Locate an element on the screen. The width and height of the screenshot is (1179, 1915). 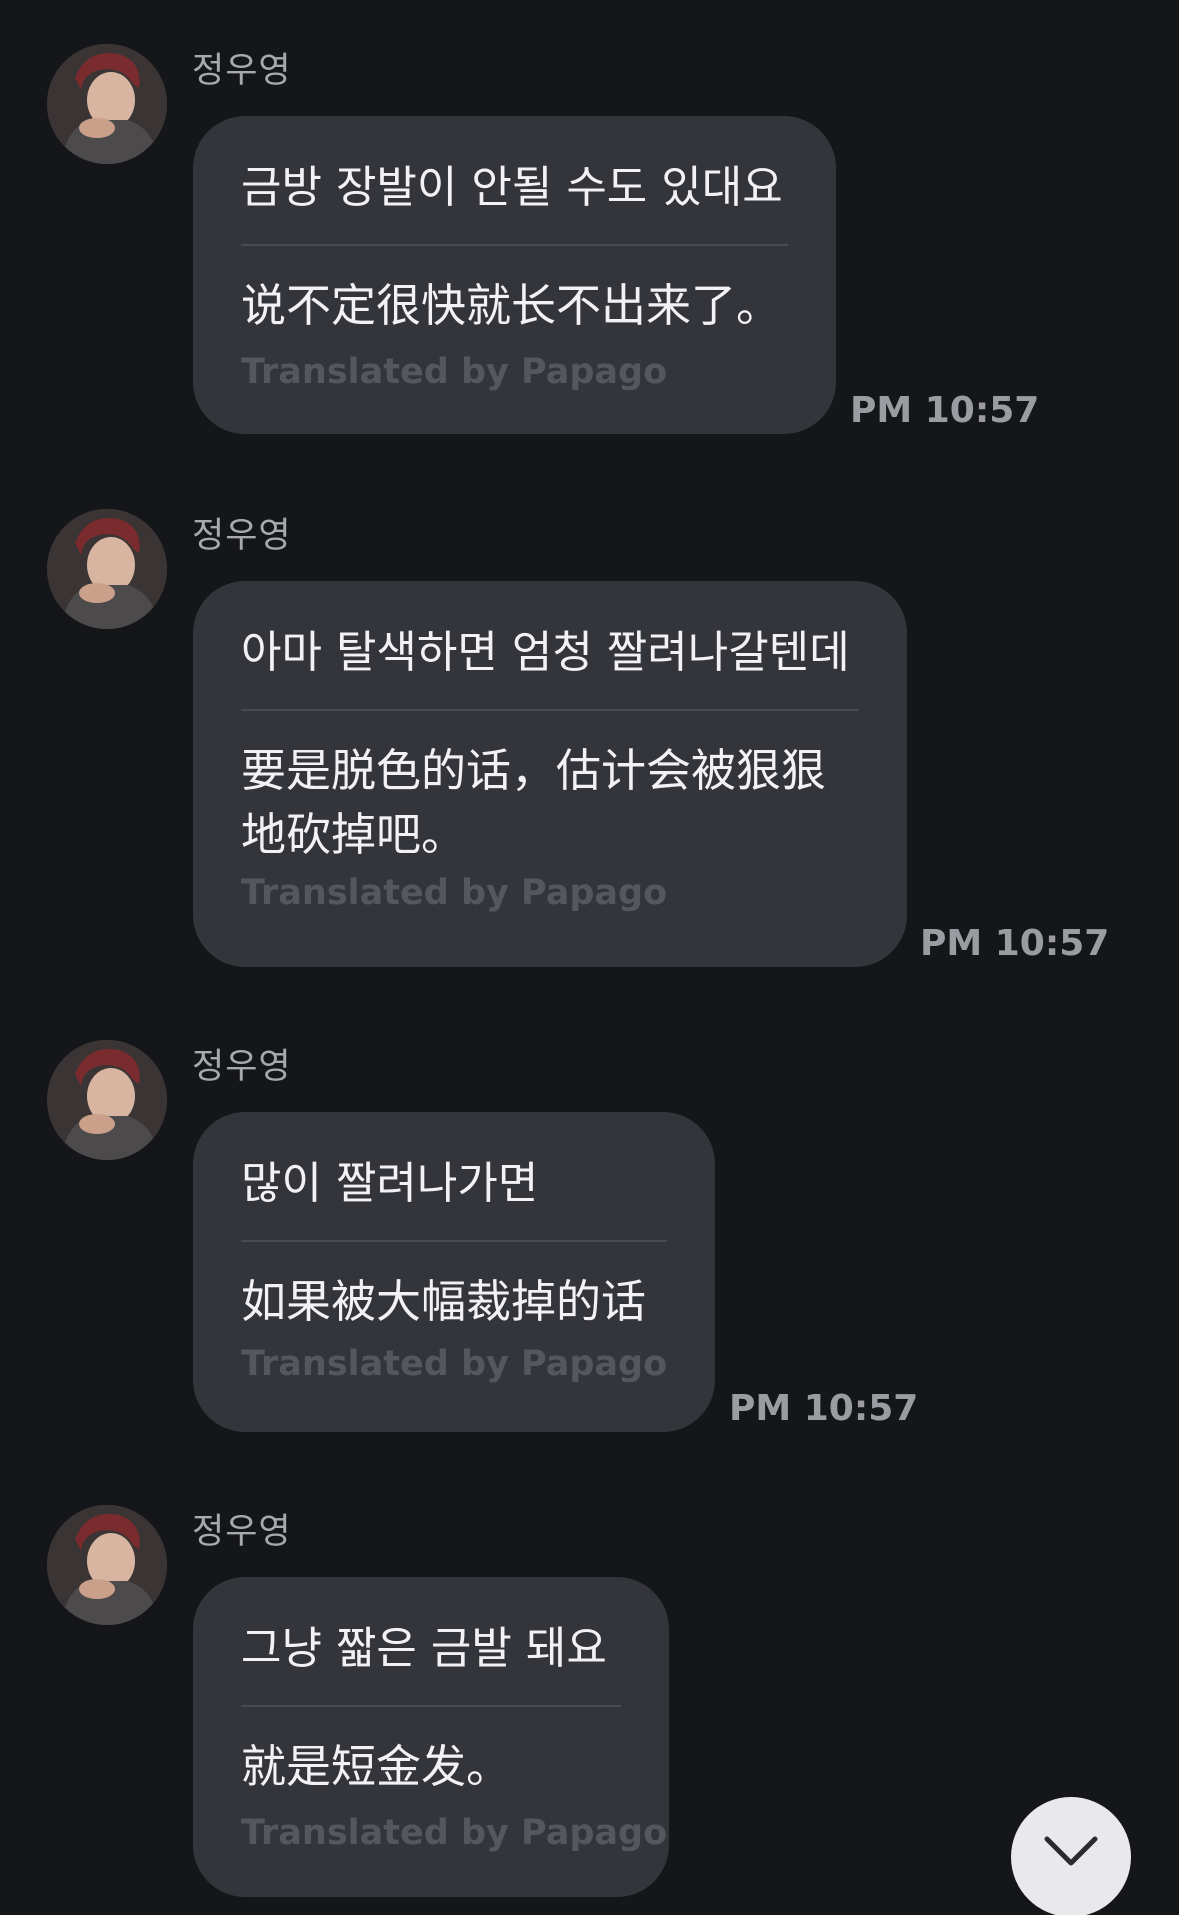
original-text: 금방 장발이 안될 수도 있대요 is located at coordinates (512, 187).